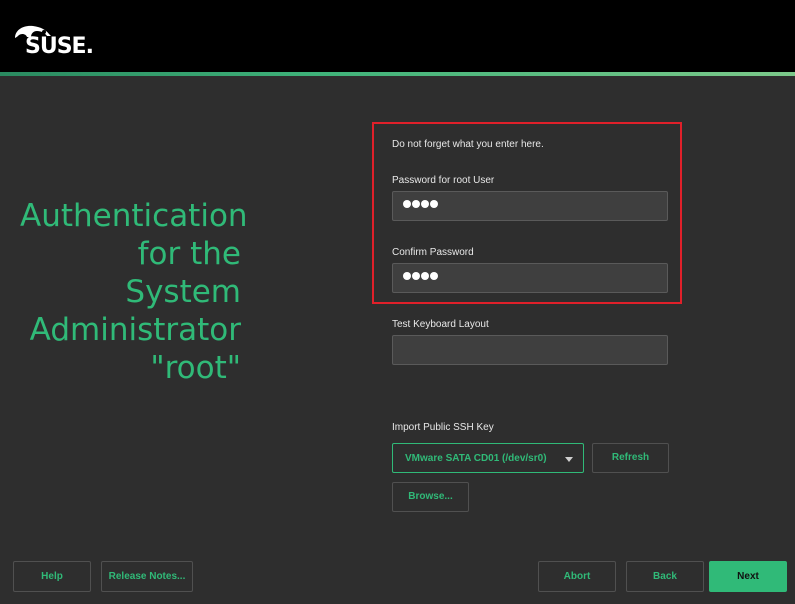 This screenshot has width=795, height=604. Describe the element at coordinates (440, 324) in the screenshot. I see `keyboard-test-label: Test Keyboard Layout` at that location.